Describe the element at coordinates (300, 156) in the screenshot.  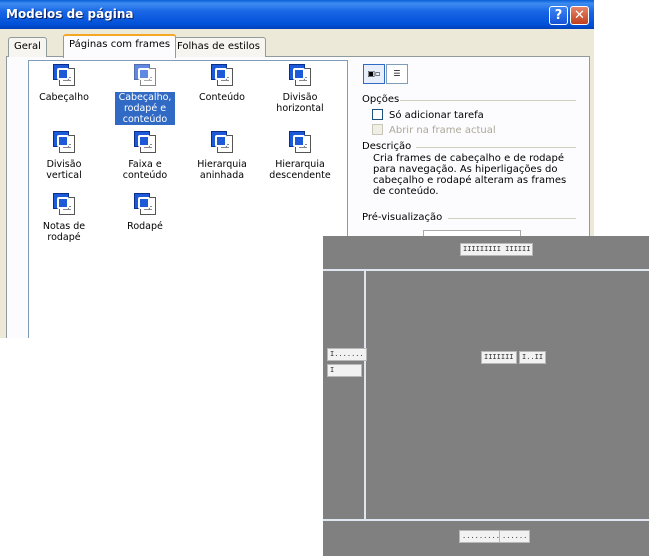
I see `template-hierarquia-descendente: Hierarquia descendente` at that location.